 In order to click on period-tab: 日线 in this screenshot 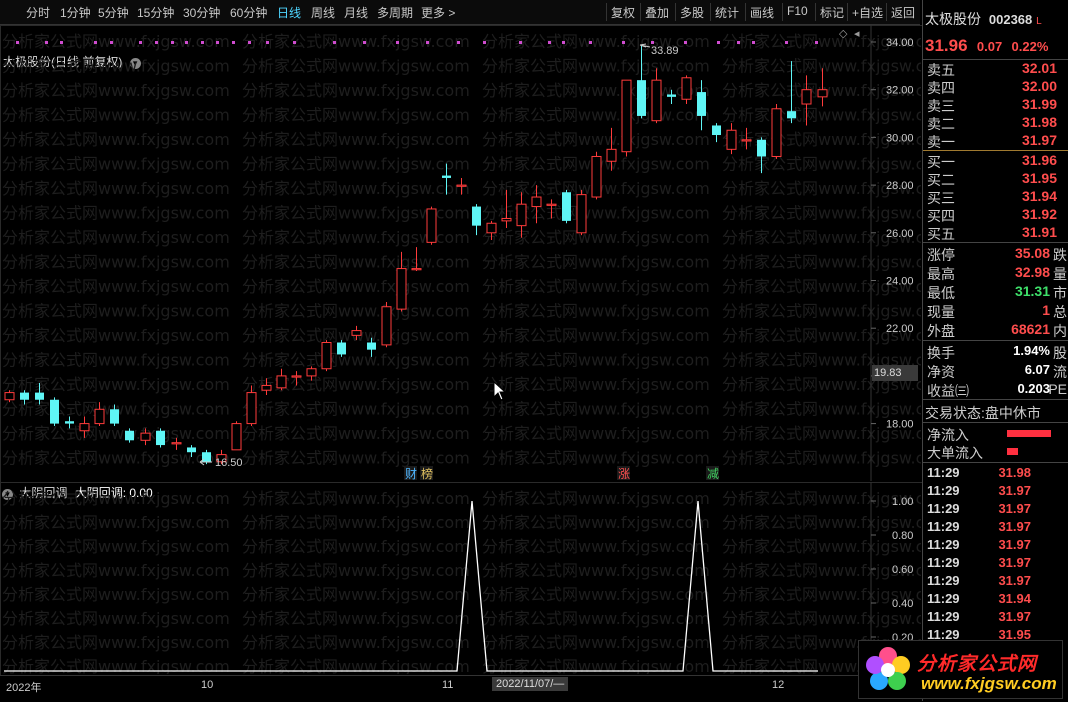, I will do `click(289, 12)`.